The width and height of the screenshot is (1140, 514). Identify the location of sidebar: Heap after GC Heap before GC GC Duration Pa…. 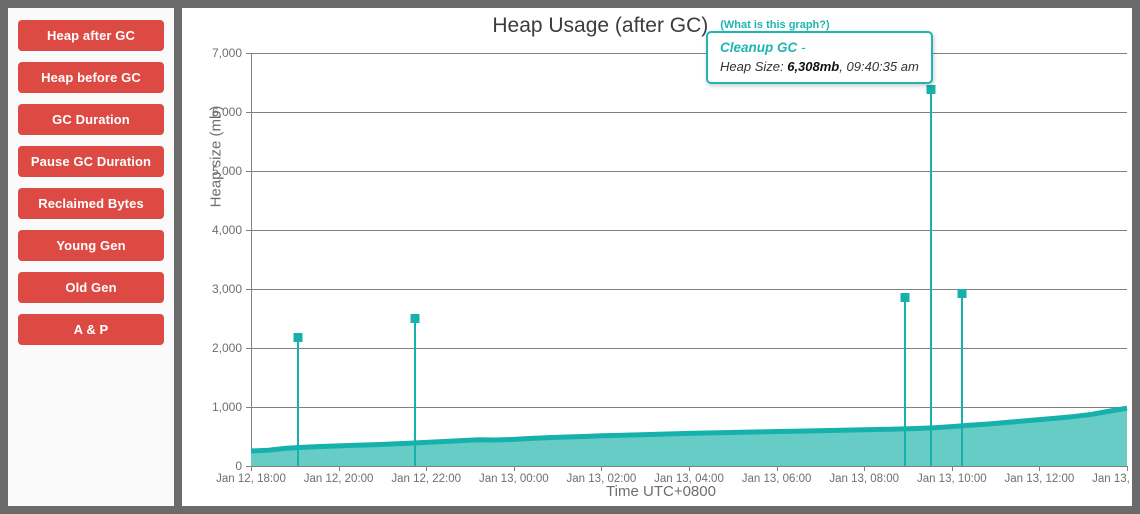
(95, 257).